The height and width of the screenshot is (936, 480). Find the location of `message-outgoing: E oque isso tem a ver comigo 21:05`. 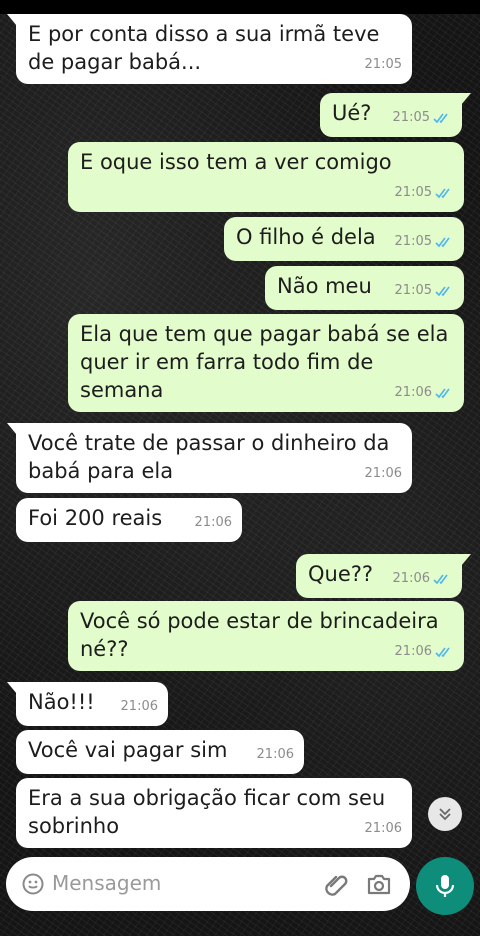

message-outgoing: E oque isso tem a ver comigo 21:05 is located at coordinates (266, 177).